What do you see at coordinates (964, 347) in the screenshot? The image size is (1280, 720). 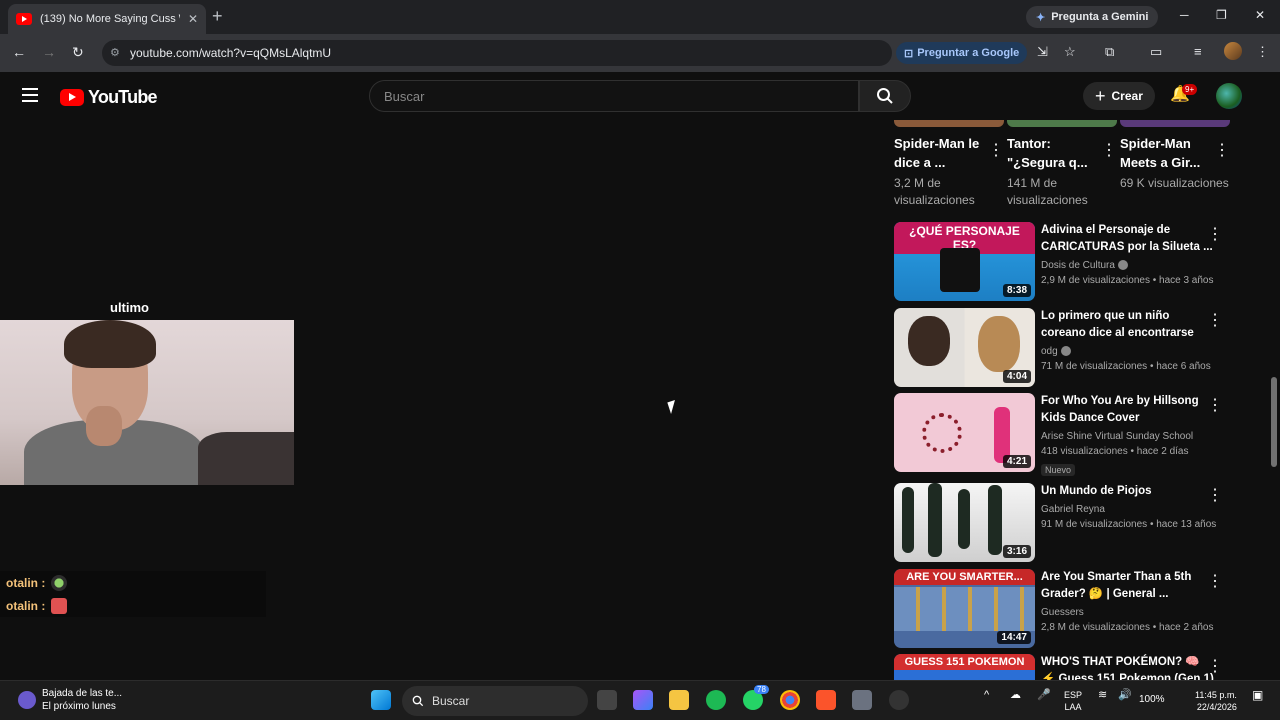 I see `video-thumbnail: 4:04` at bounding box center [964, 347].